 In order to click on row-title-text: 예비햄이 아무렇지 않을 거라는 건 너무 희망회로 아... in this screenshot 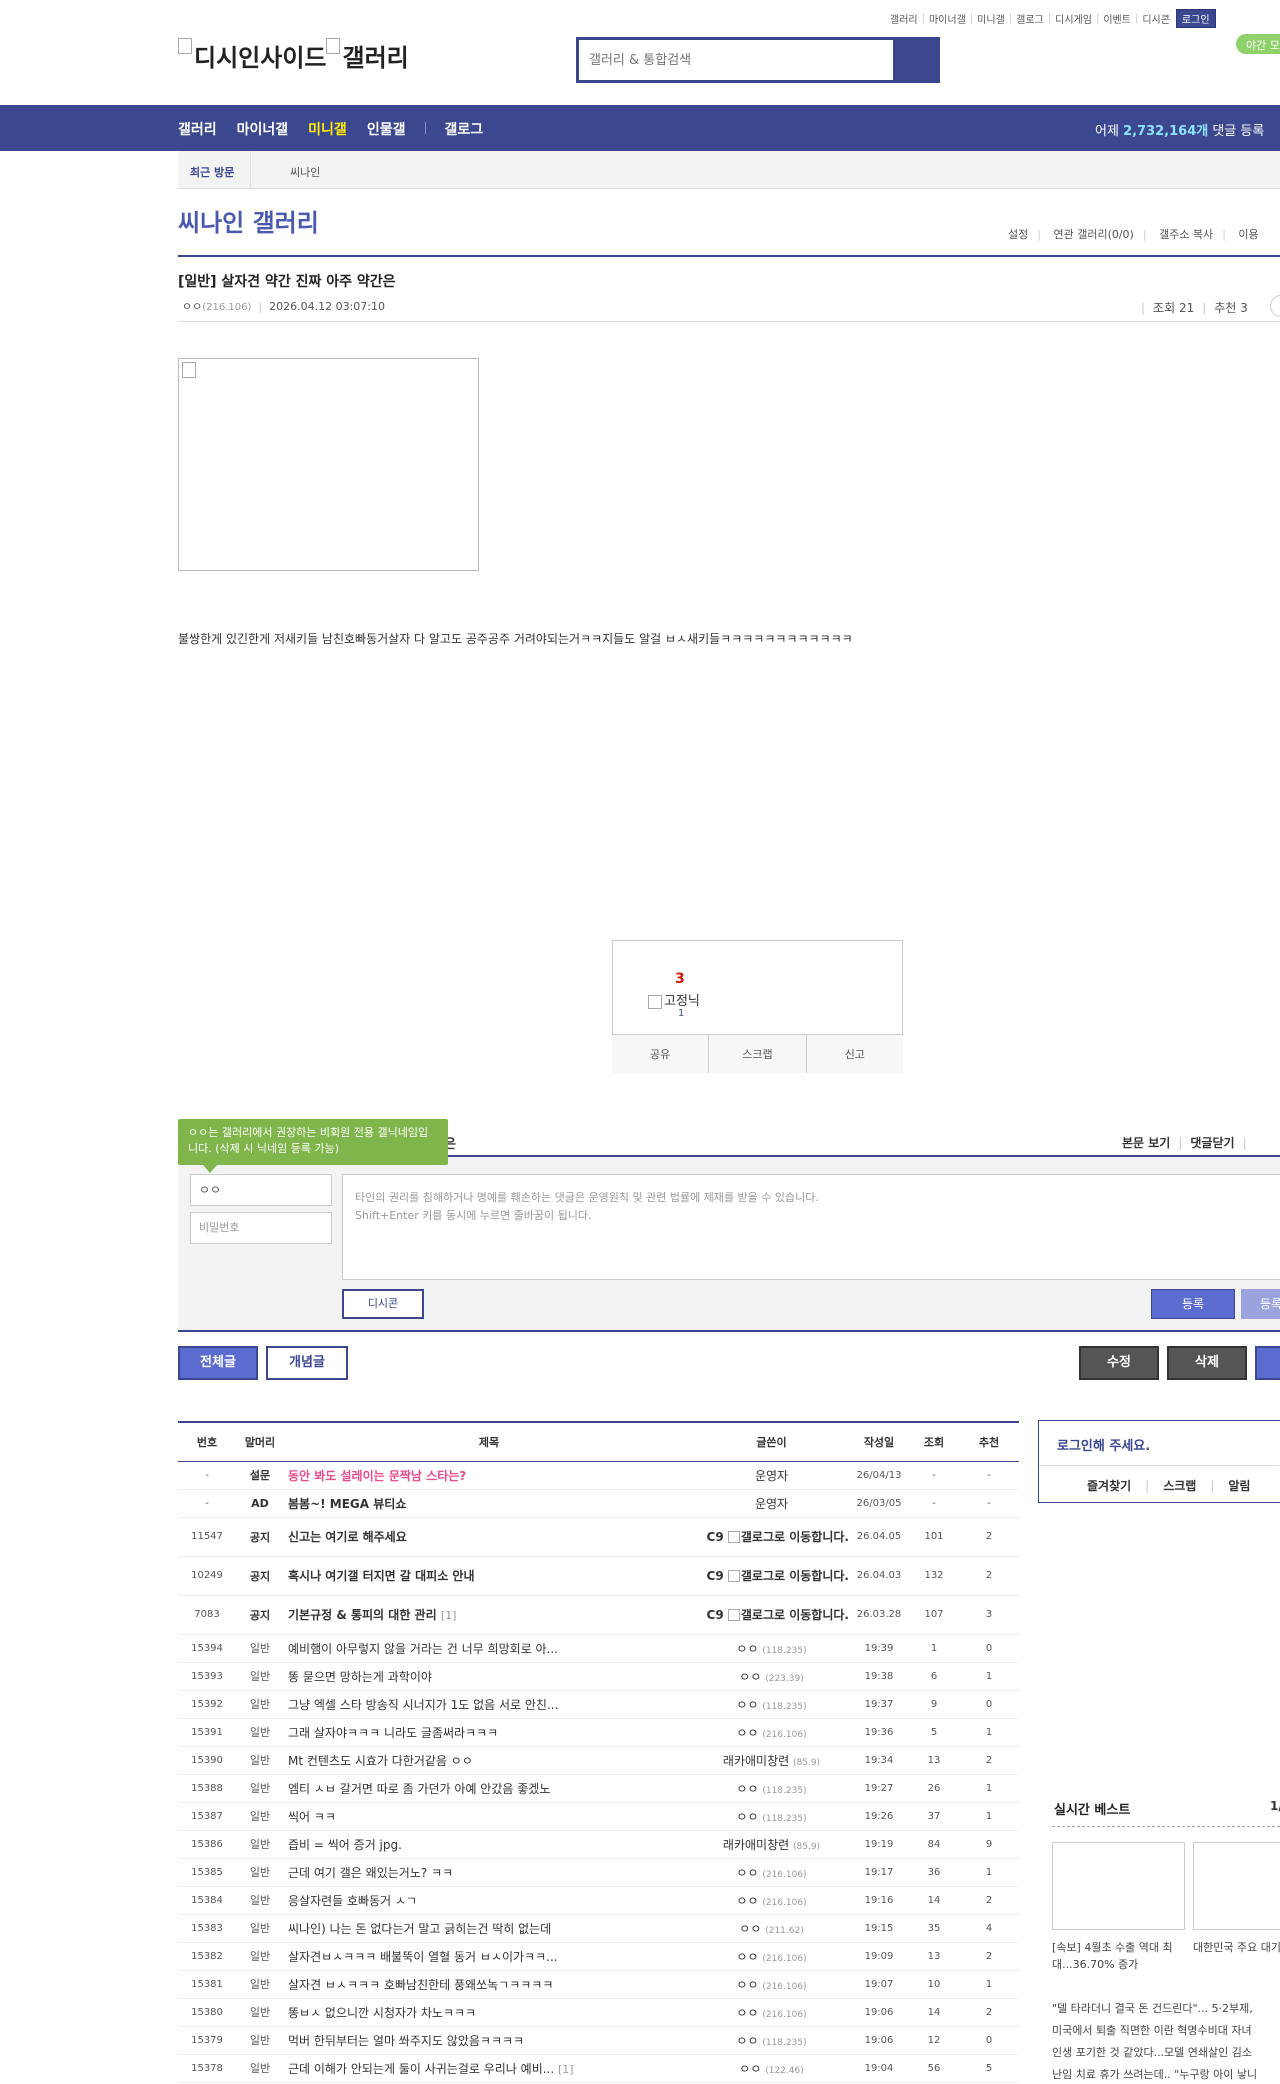, I will do `click(423, 1649)`.